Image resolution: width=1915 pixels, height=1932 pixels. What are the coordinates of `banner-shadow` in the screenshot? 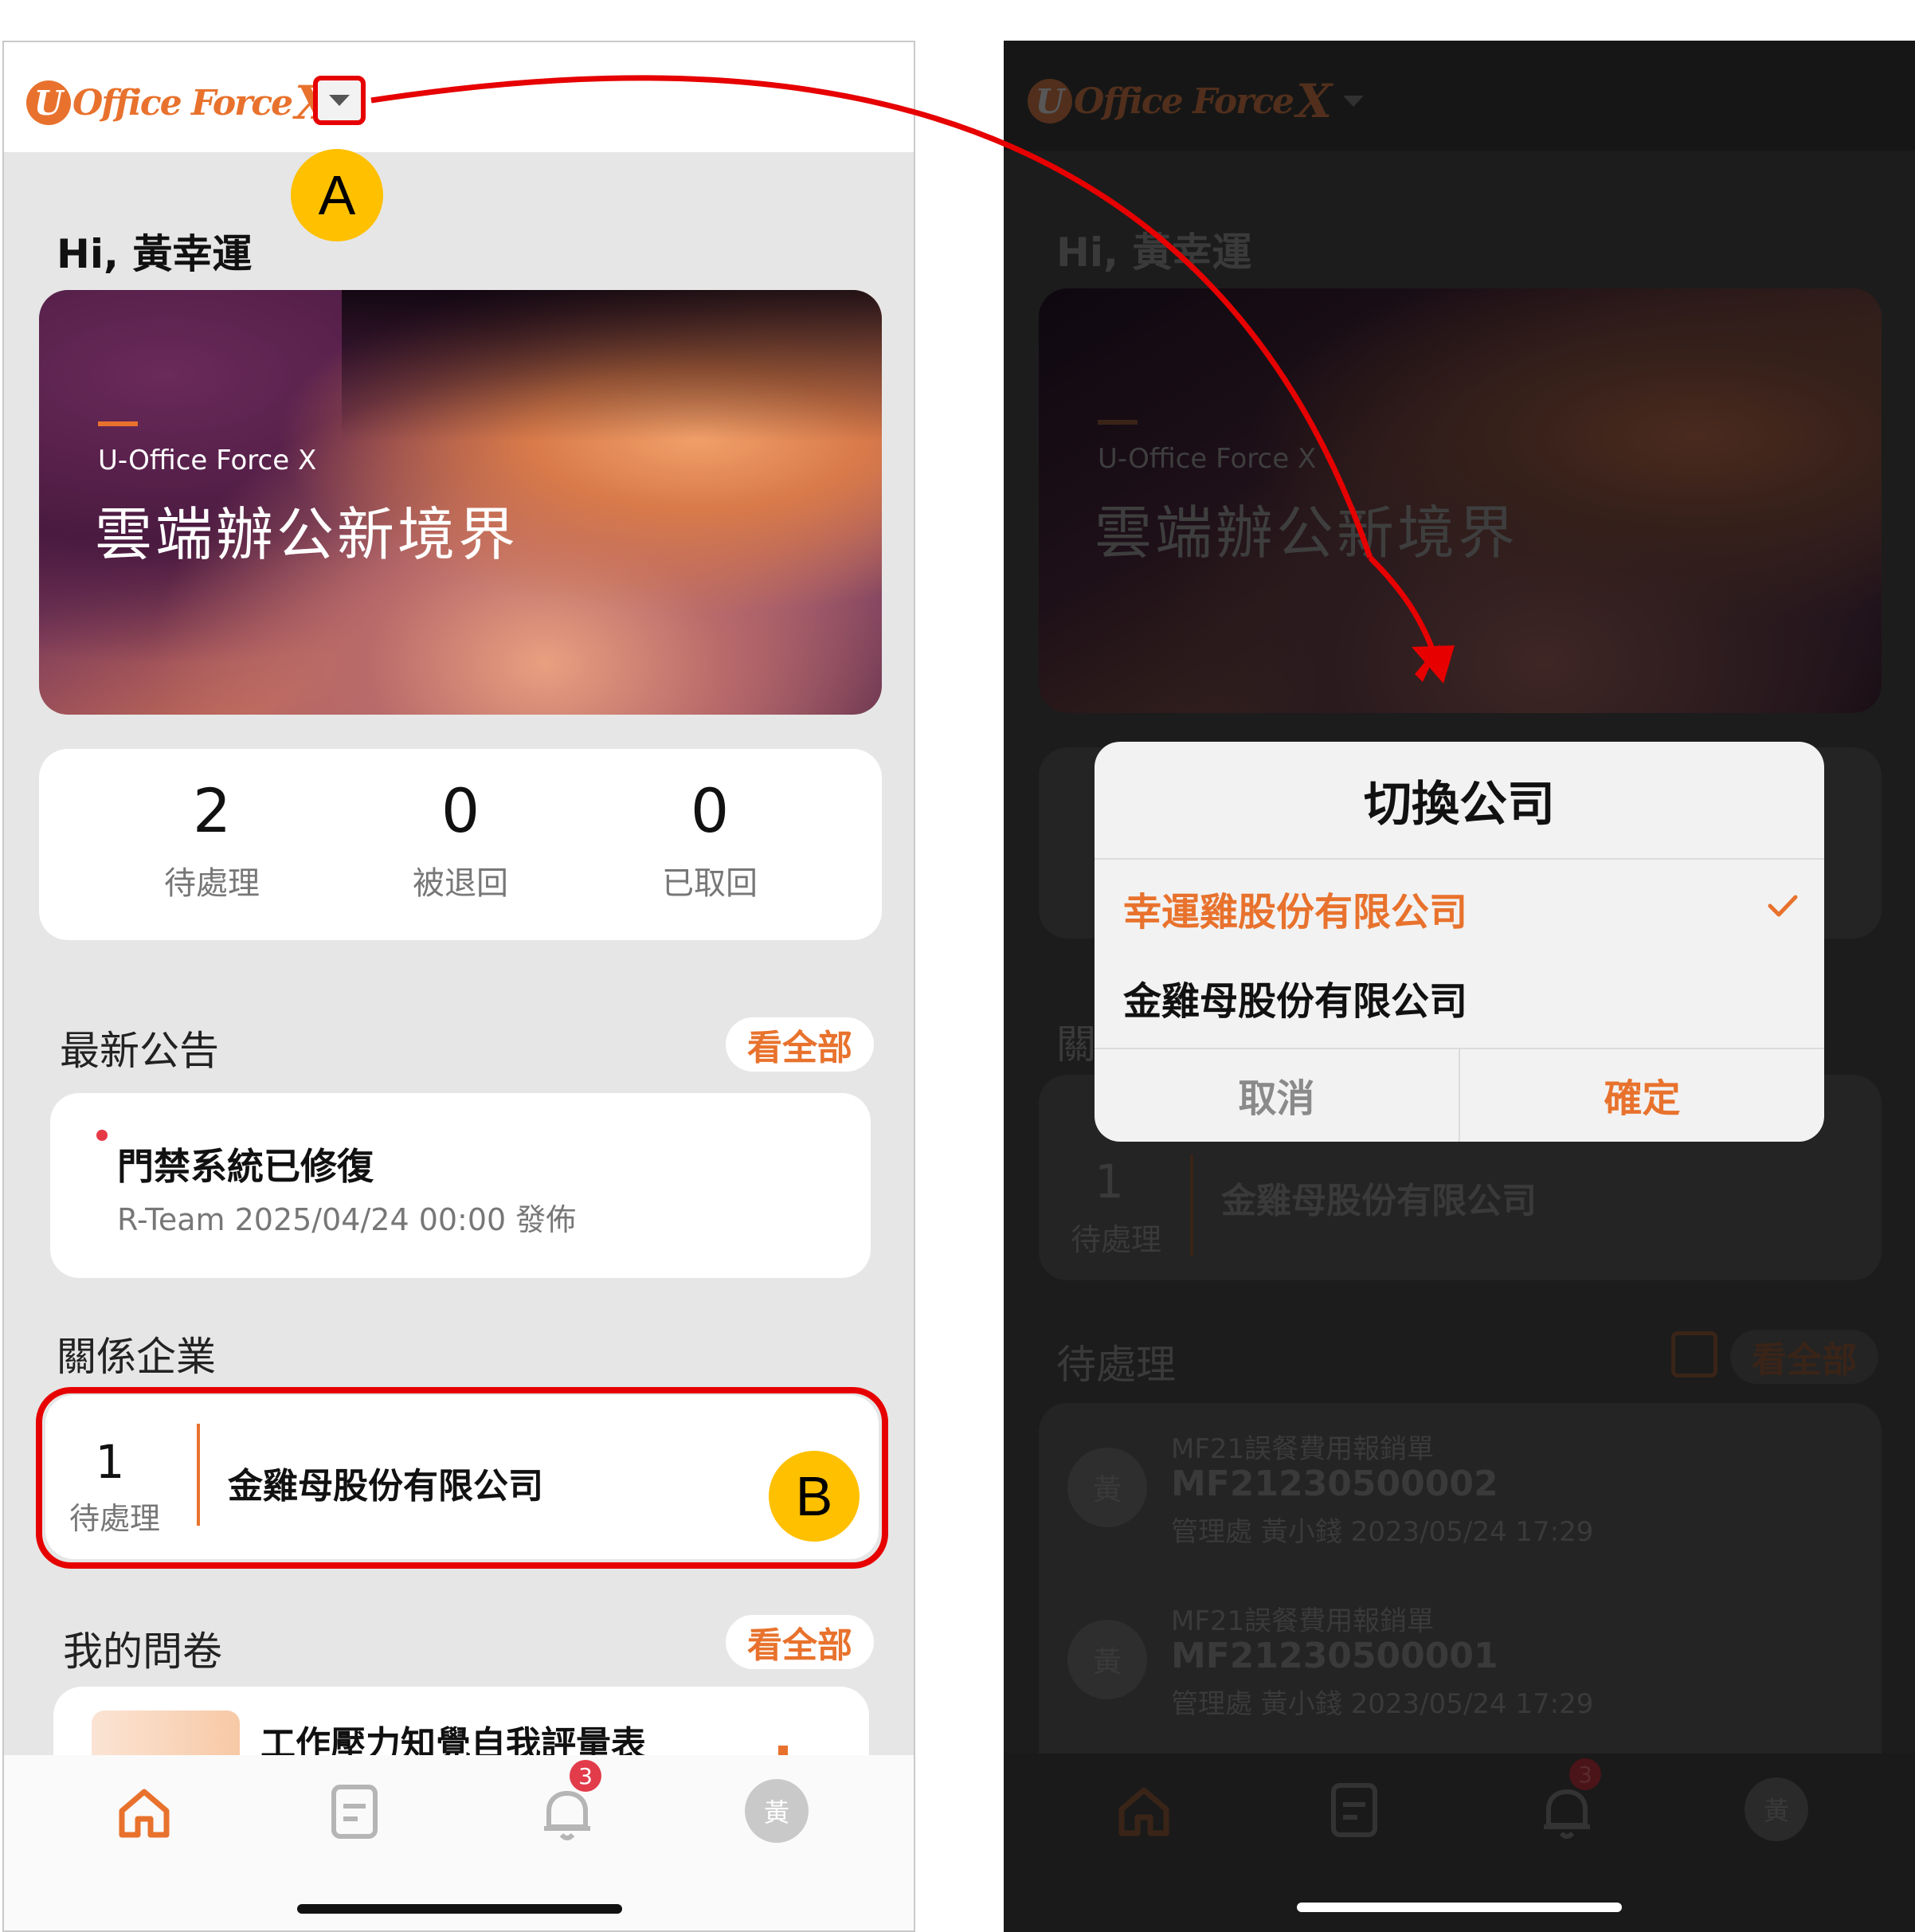 It's located at (612, 365).